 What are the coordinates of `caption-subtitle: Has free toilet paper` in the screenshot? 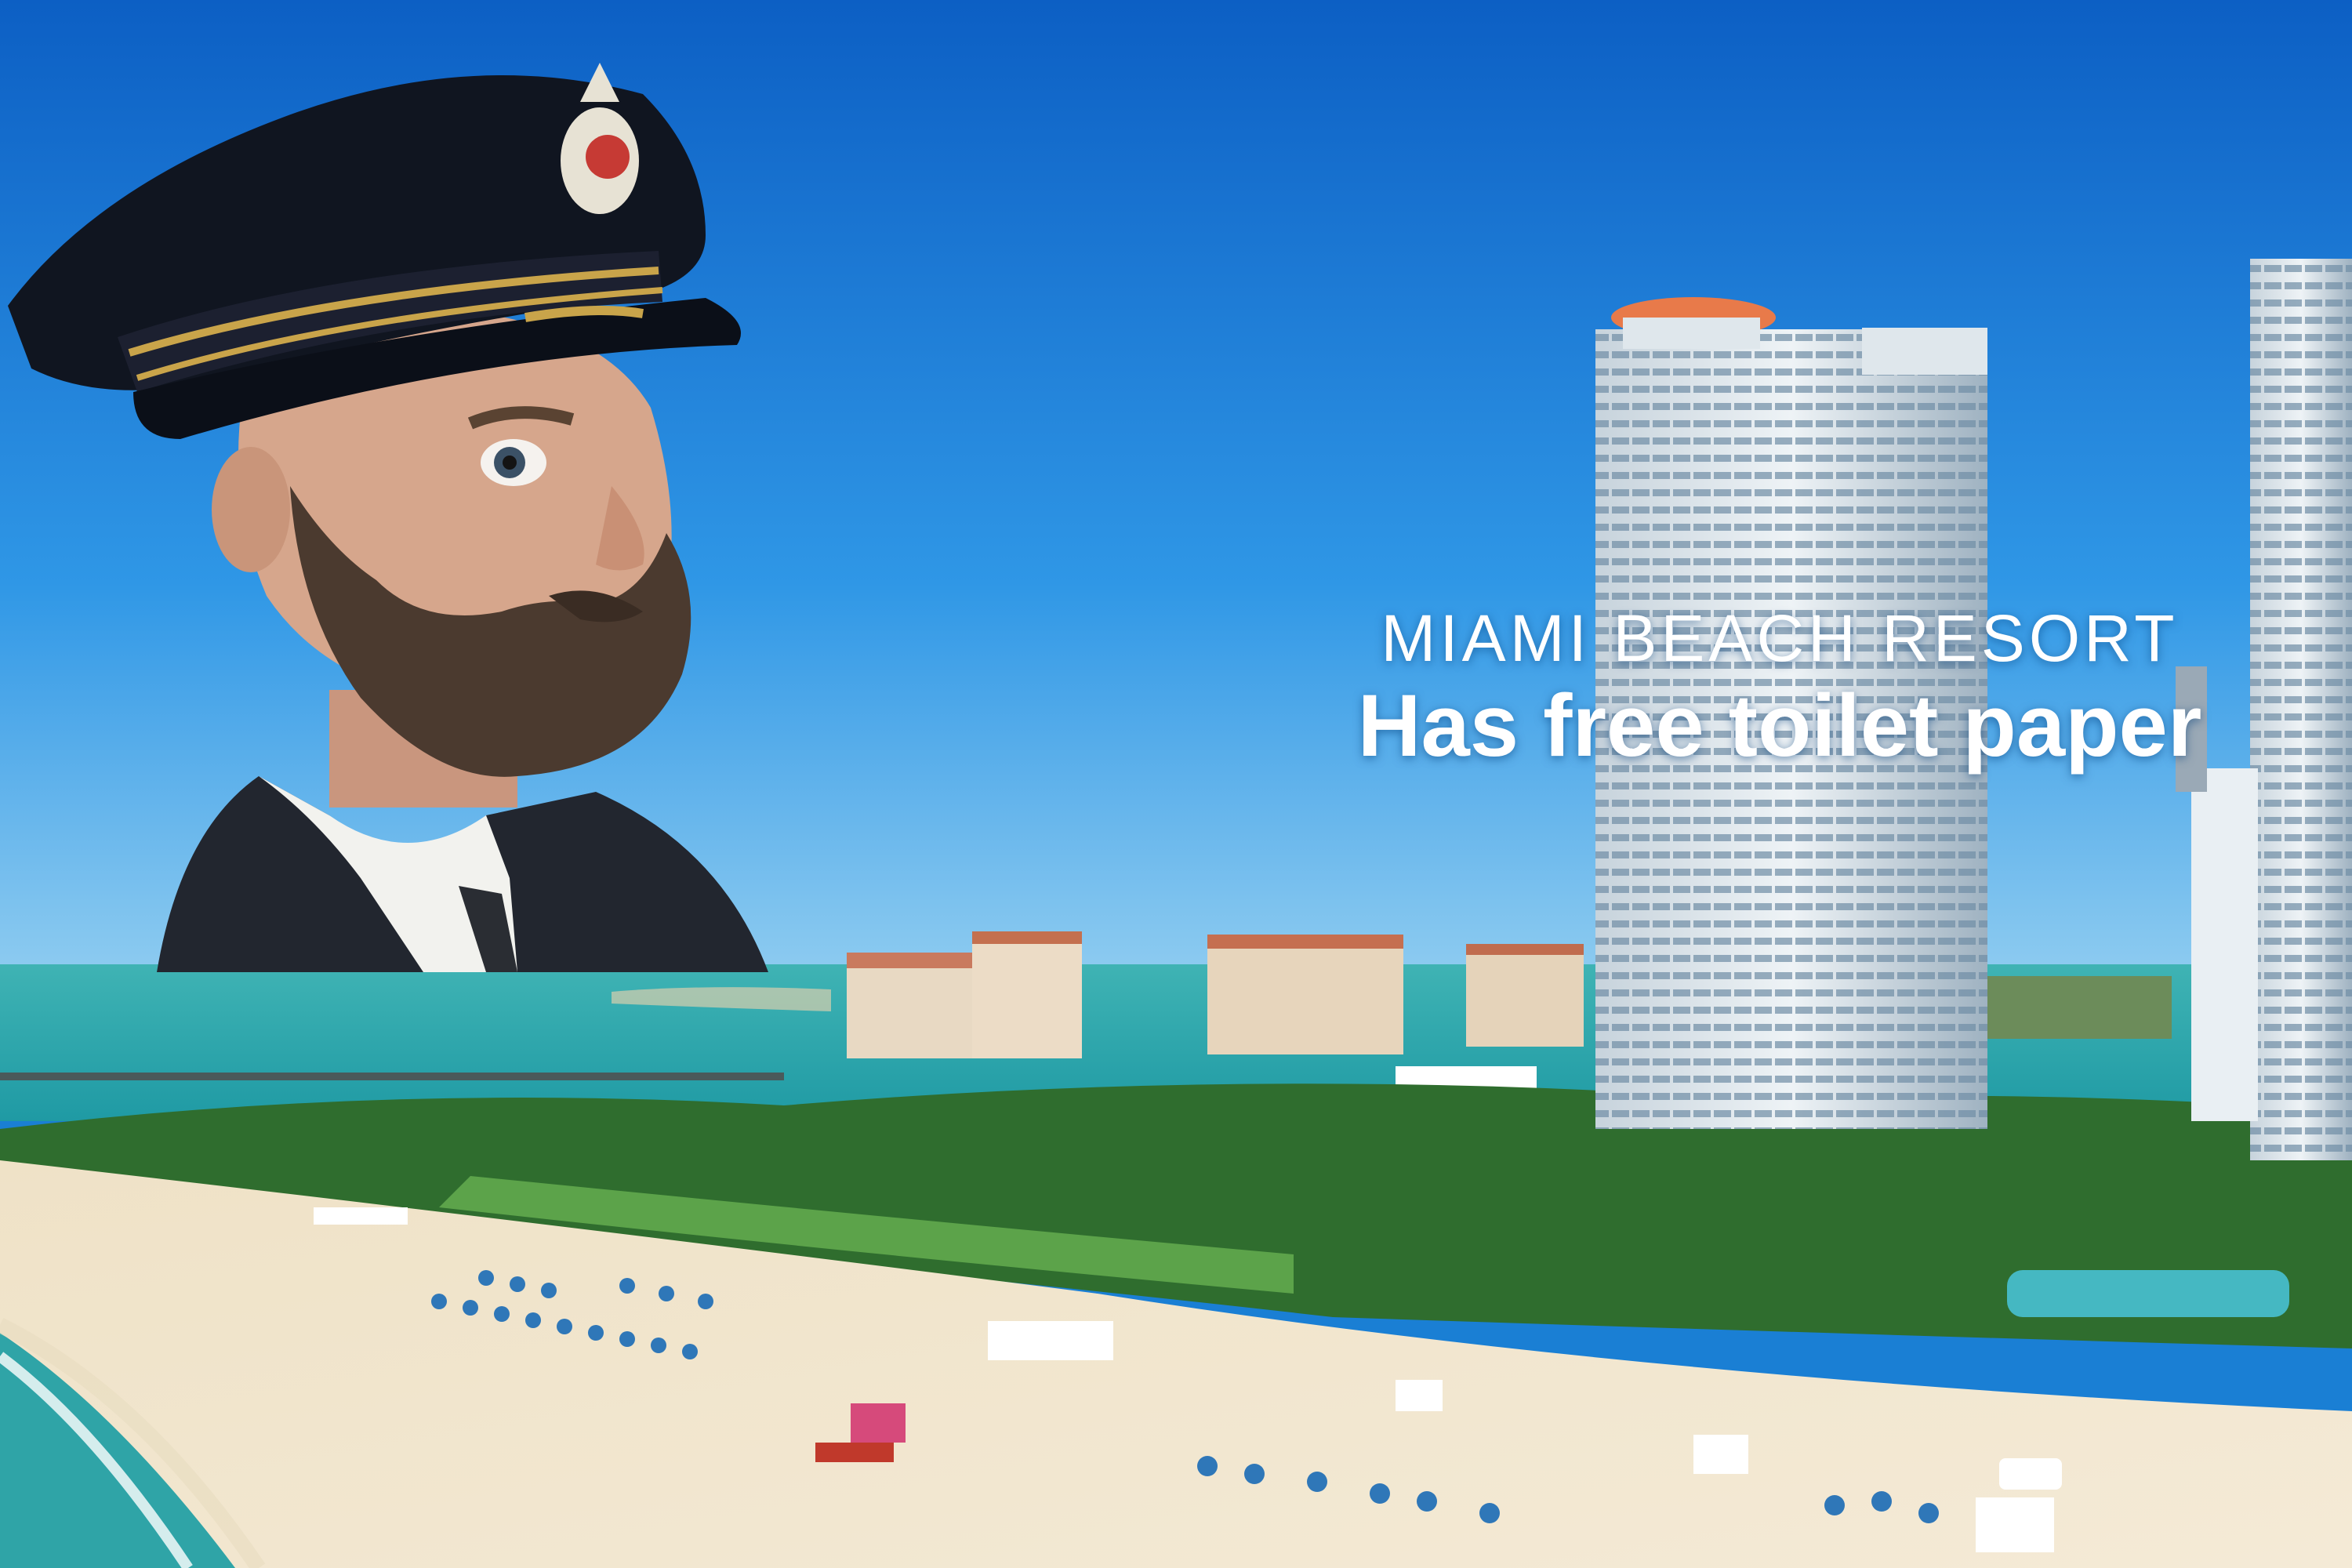 It's located at (1779, 726).